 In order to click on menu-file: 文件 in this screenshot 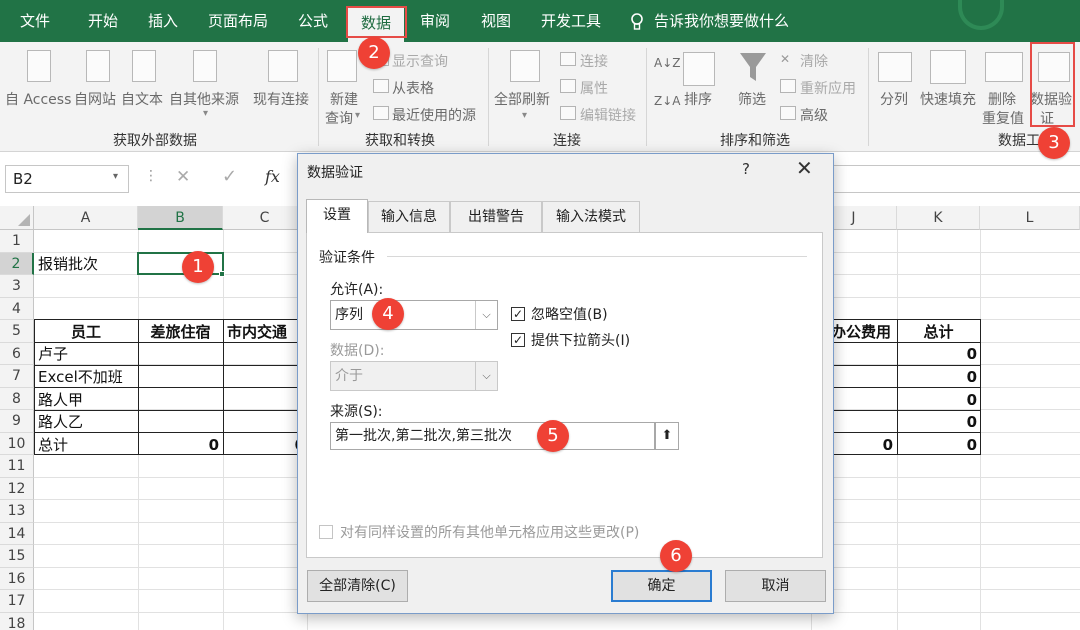, I will do `click(35, 21)`.